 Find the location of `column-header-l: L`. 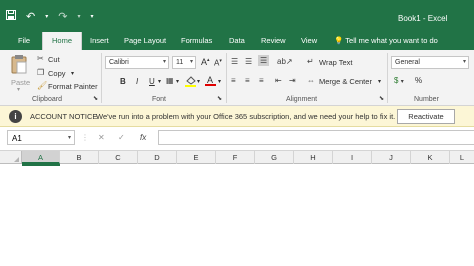

column-header-l: L is located at coordinates (462, 157).